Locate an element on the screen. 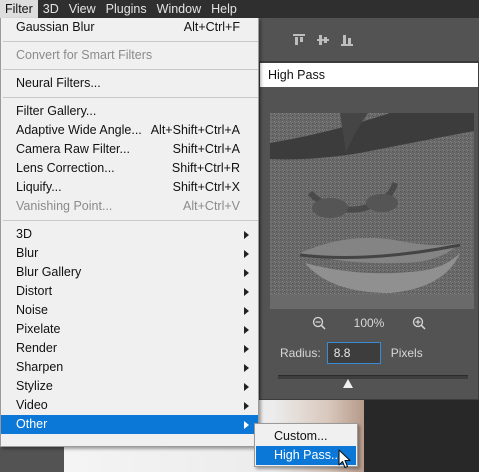  menu-item-stylize: Stylize is located at coordinates (129, 386).